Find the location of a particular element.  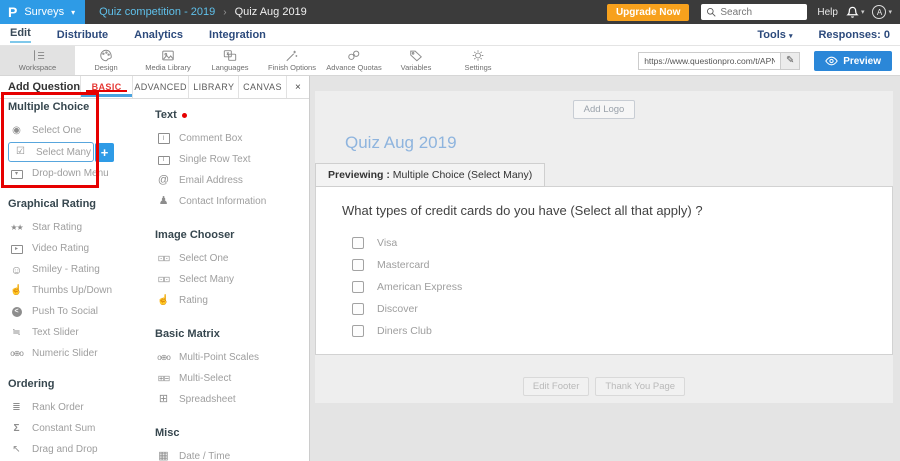

qt-comment-box: I Comment Box is located at coordinates (232, 138).